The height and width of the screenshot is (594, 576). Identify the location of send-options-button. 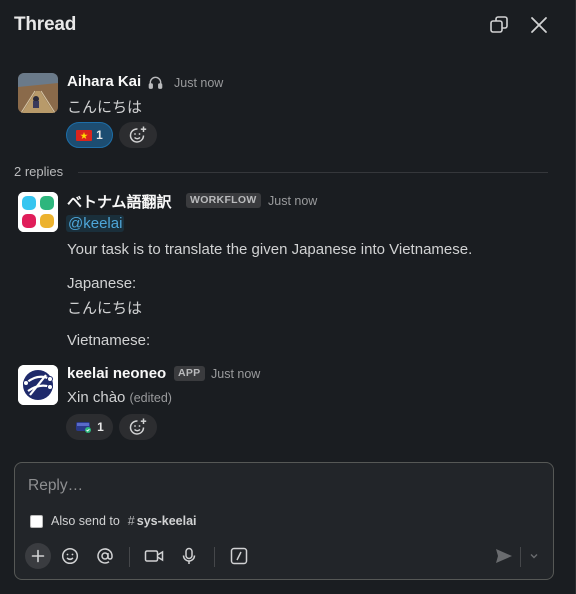
(534, 556).